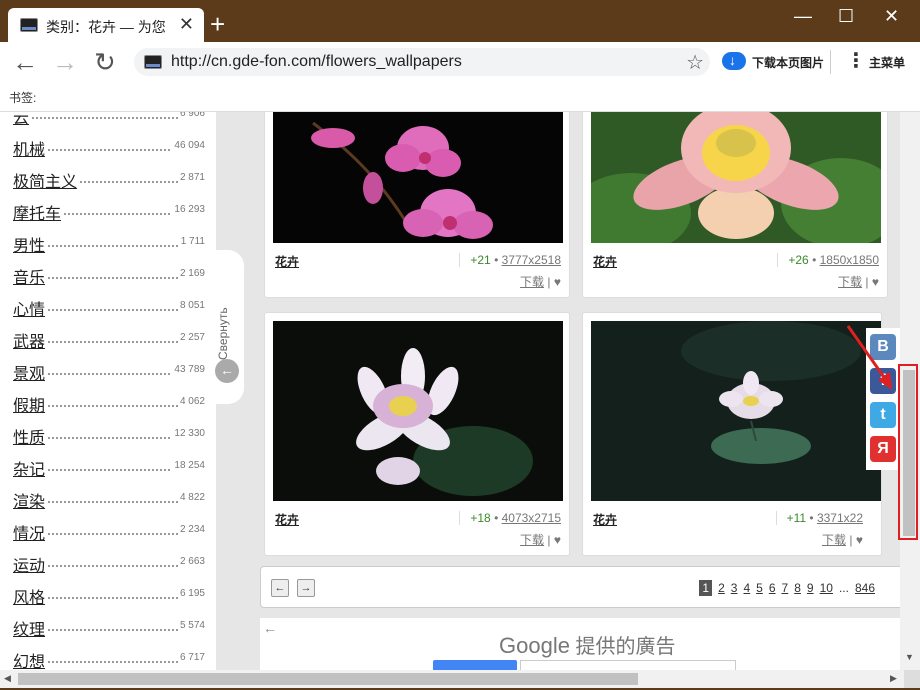 This screenshot has height=690, width=920. What do you see at coordinates (30, 500) in the screenshot?
I see `category-link: 渲染` at bounding box center [30, 500].